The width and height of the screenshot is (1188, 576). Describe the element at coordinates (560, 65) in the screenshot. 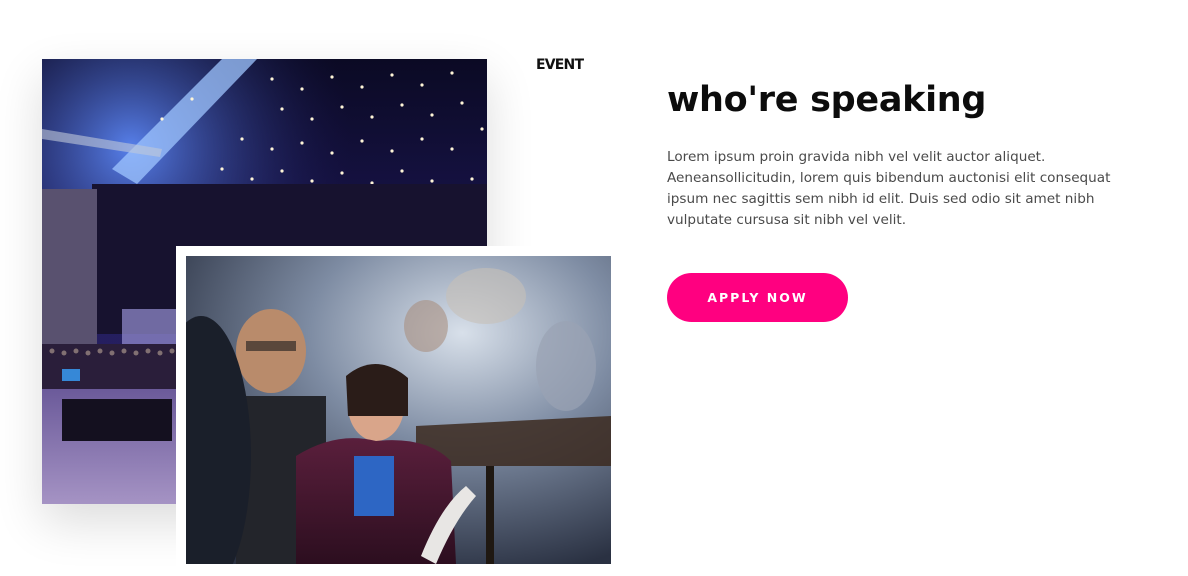

I see `section-tag: EVENT` at that location.